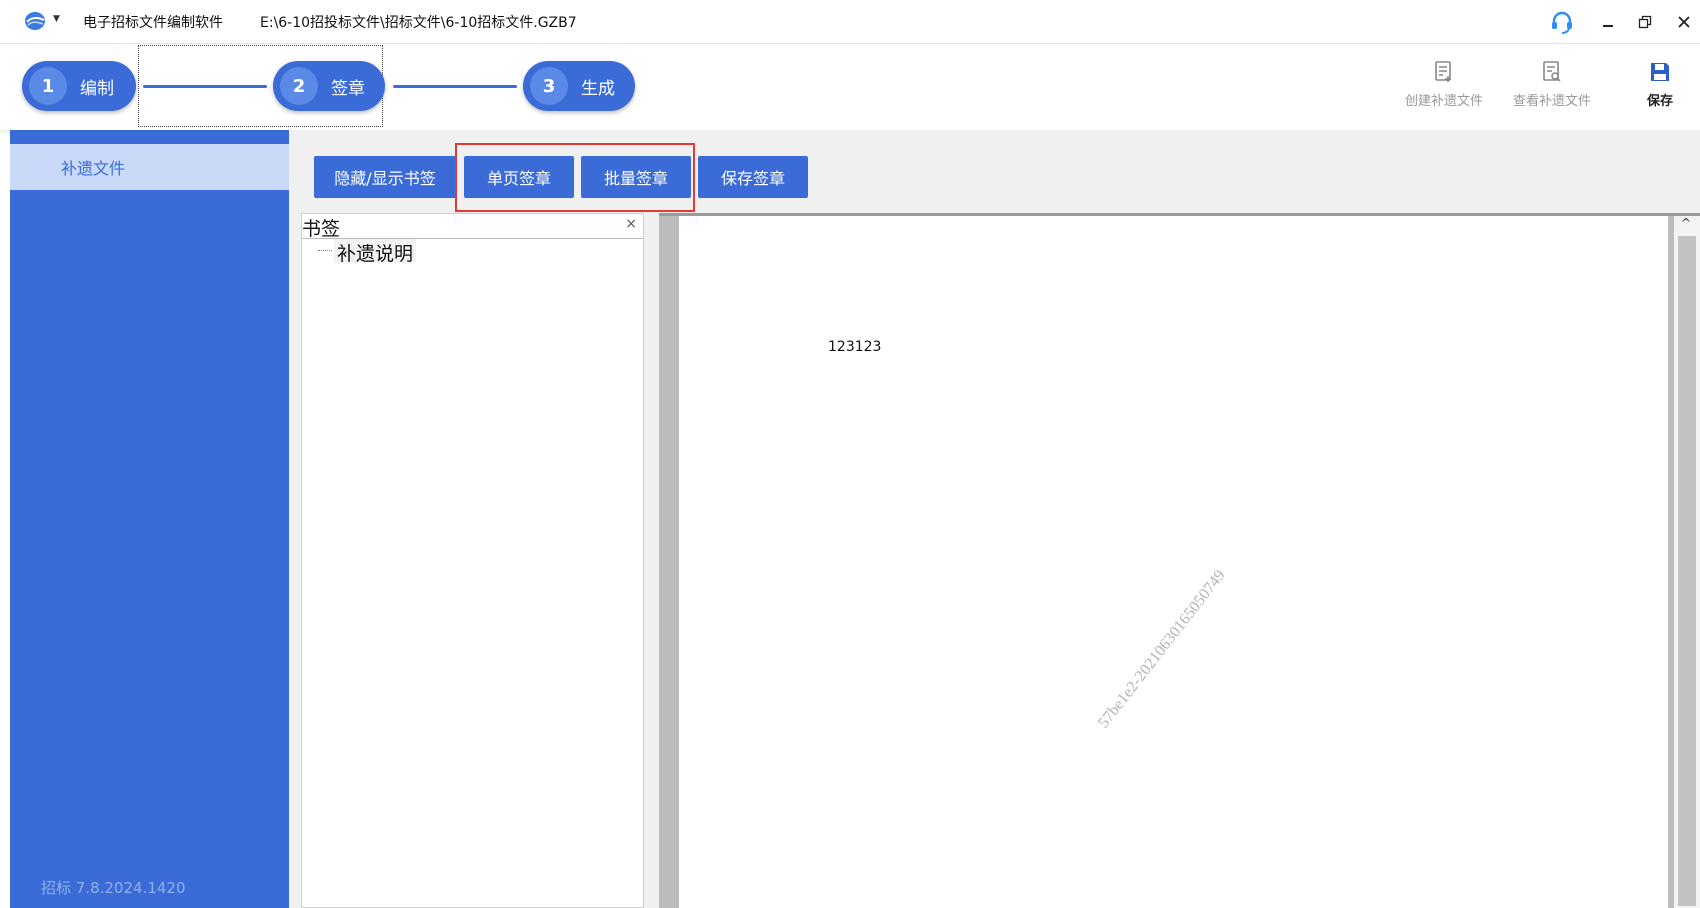  I want to click on step-label: 签章, so click(348, 88).